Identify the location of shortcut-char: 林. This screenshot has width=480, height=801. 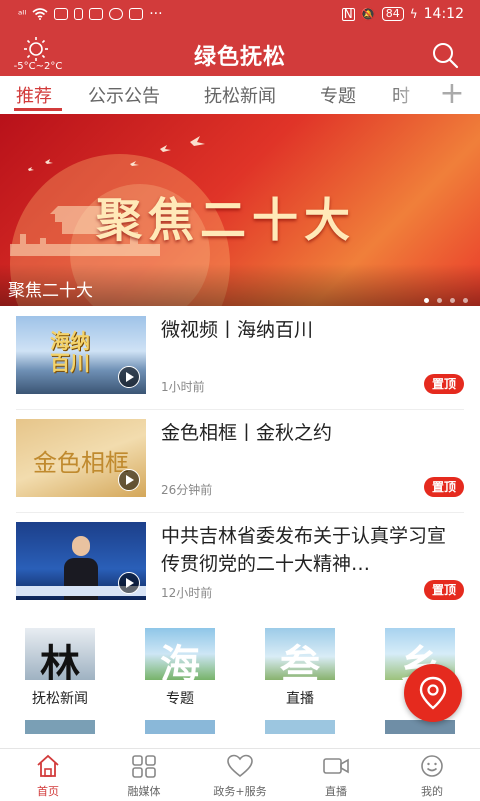
(60, 660).